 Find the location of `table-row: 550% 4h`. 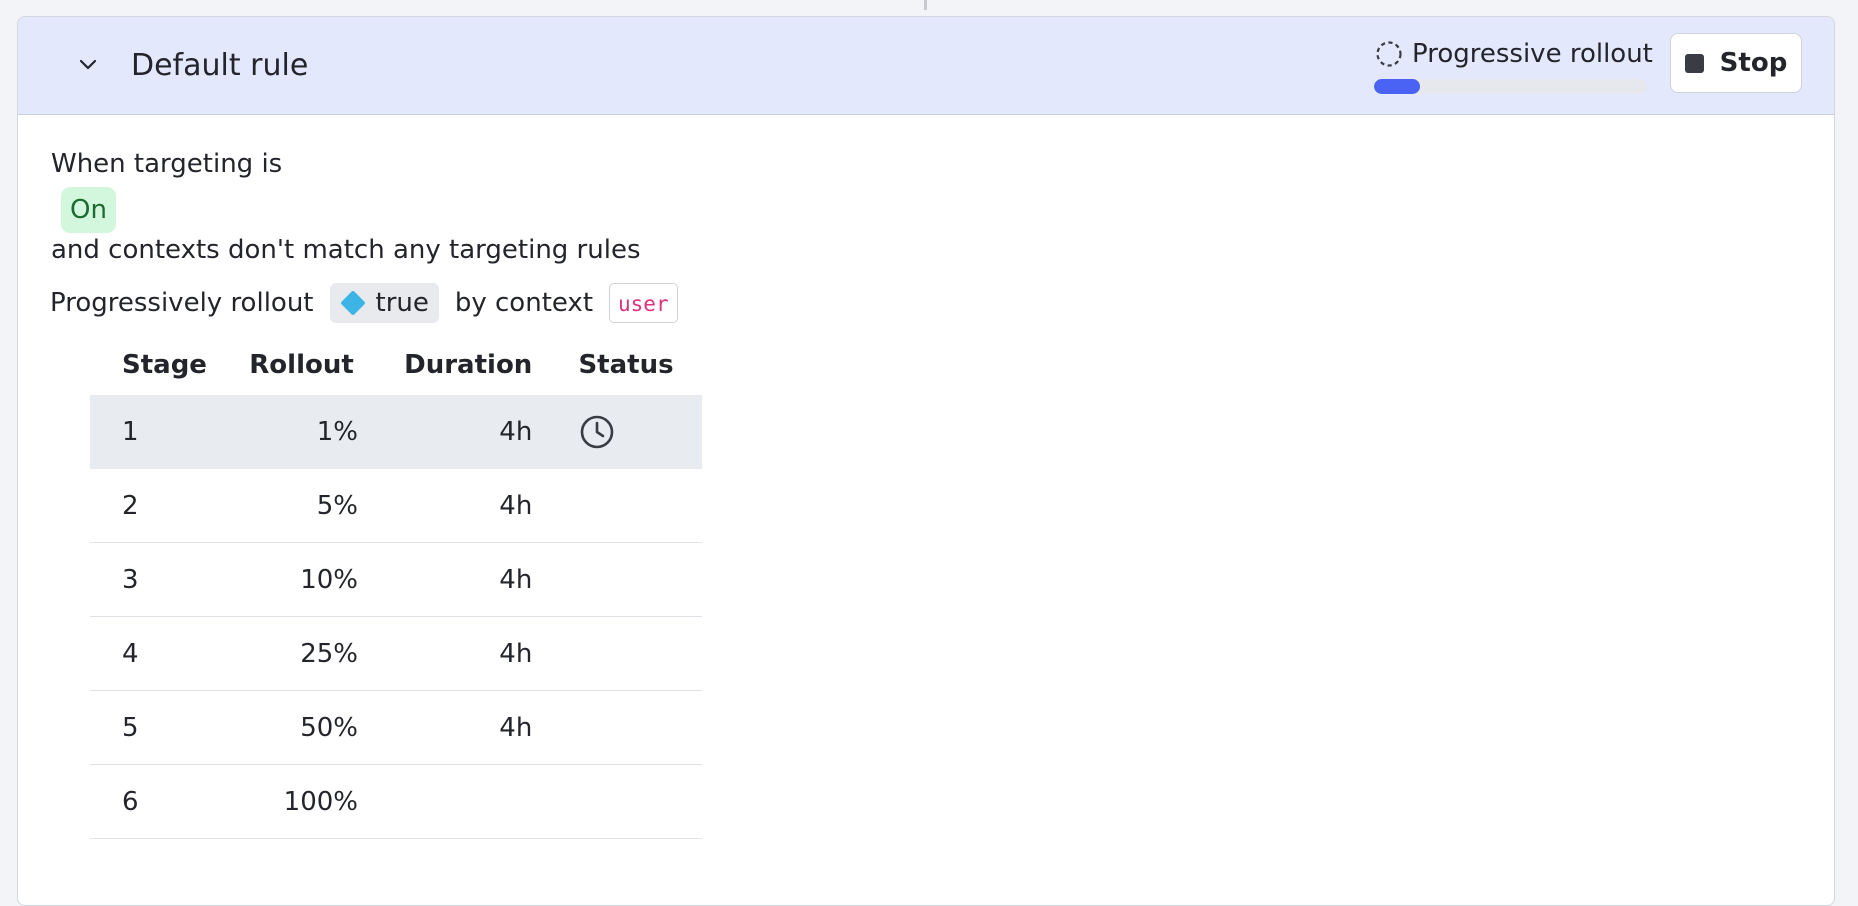

table-row: 550% 4h is located at coordinates (396, 728).